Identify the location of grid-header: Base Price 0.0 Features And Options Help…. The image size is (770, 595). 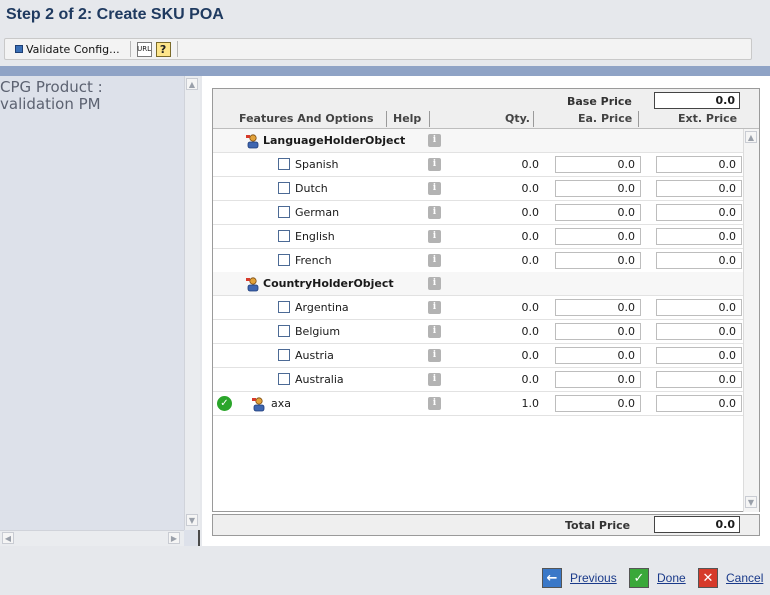
(486, 109).